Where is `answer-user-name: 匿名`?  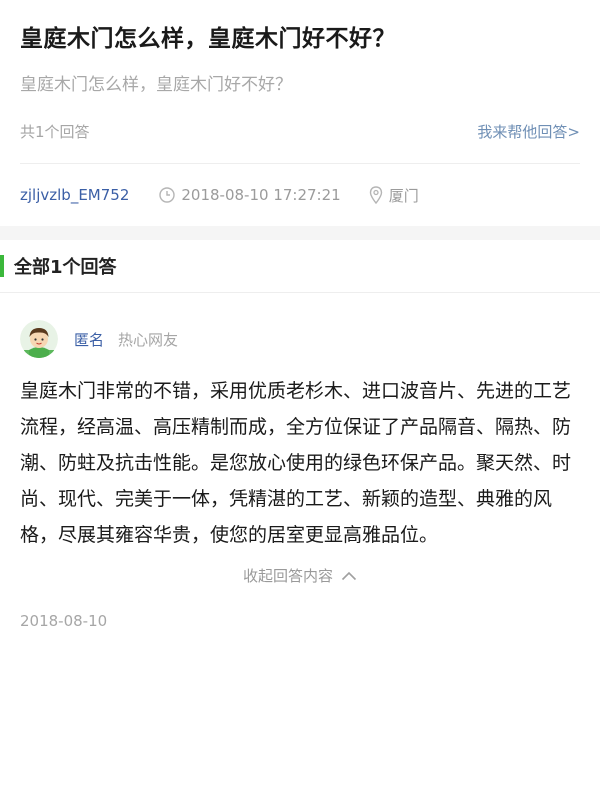
answer-user-name: 匿名 is located at coordinates (89, 339).